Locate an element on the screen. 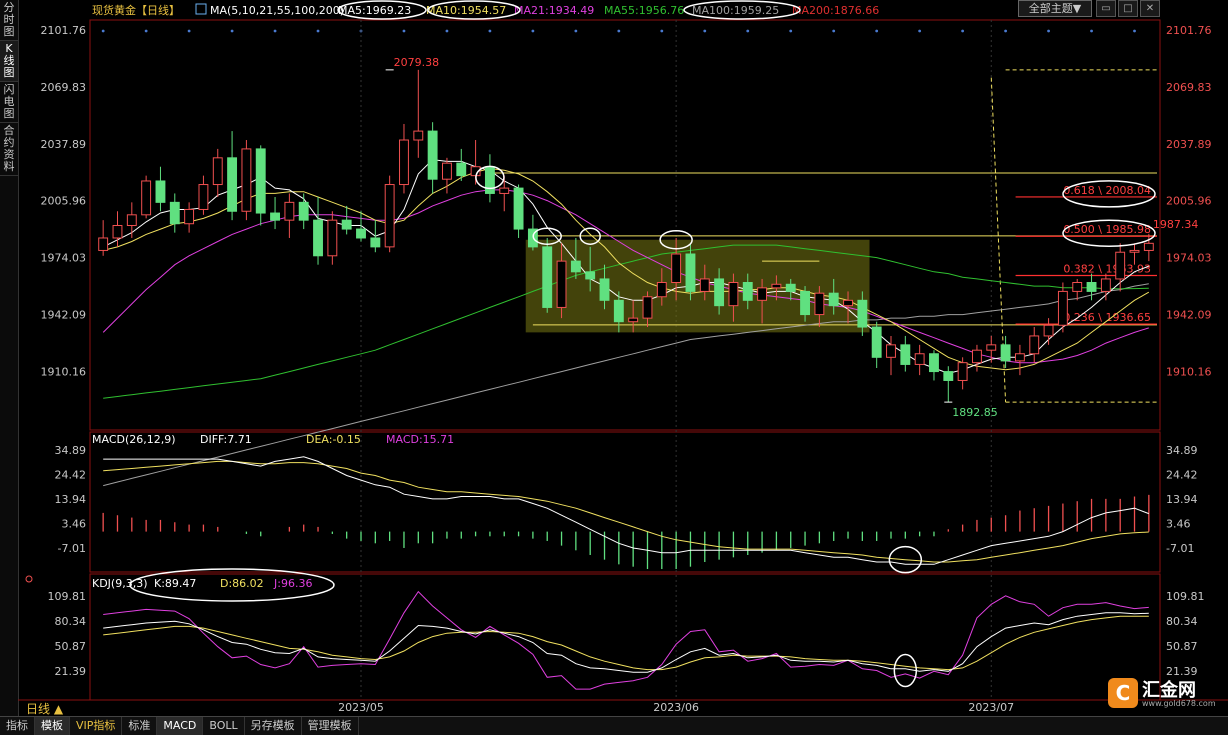  maximize-icon: □ is located at coordinates (1128, 8).